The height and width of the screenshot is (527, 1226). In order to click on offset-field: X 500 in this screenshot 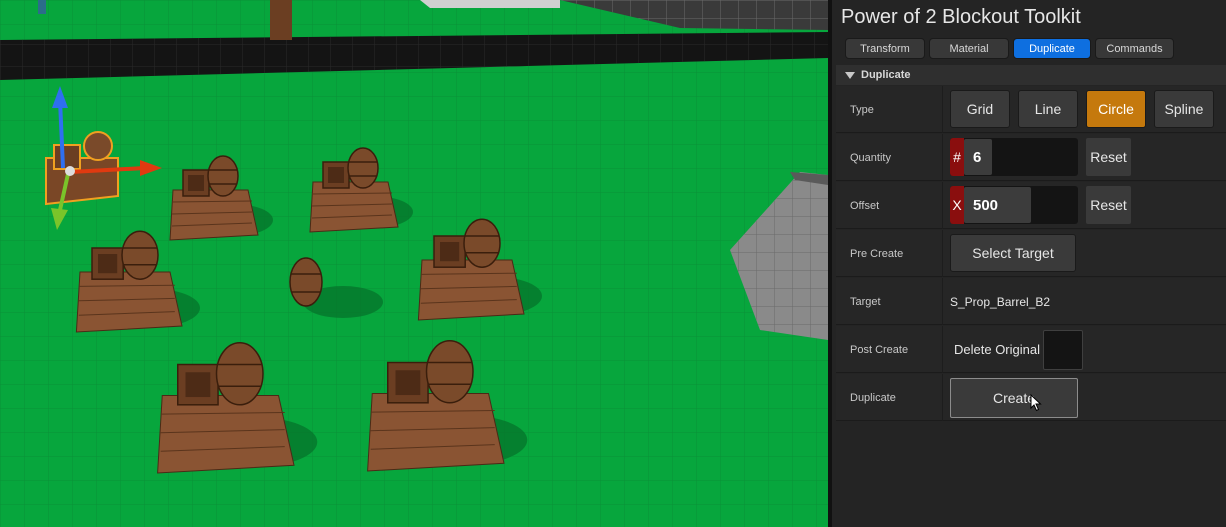, I will do `click(1014, 205)`.